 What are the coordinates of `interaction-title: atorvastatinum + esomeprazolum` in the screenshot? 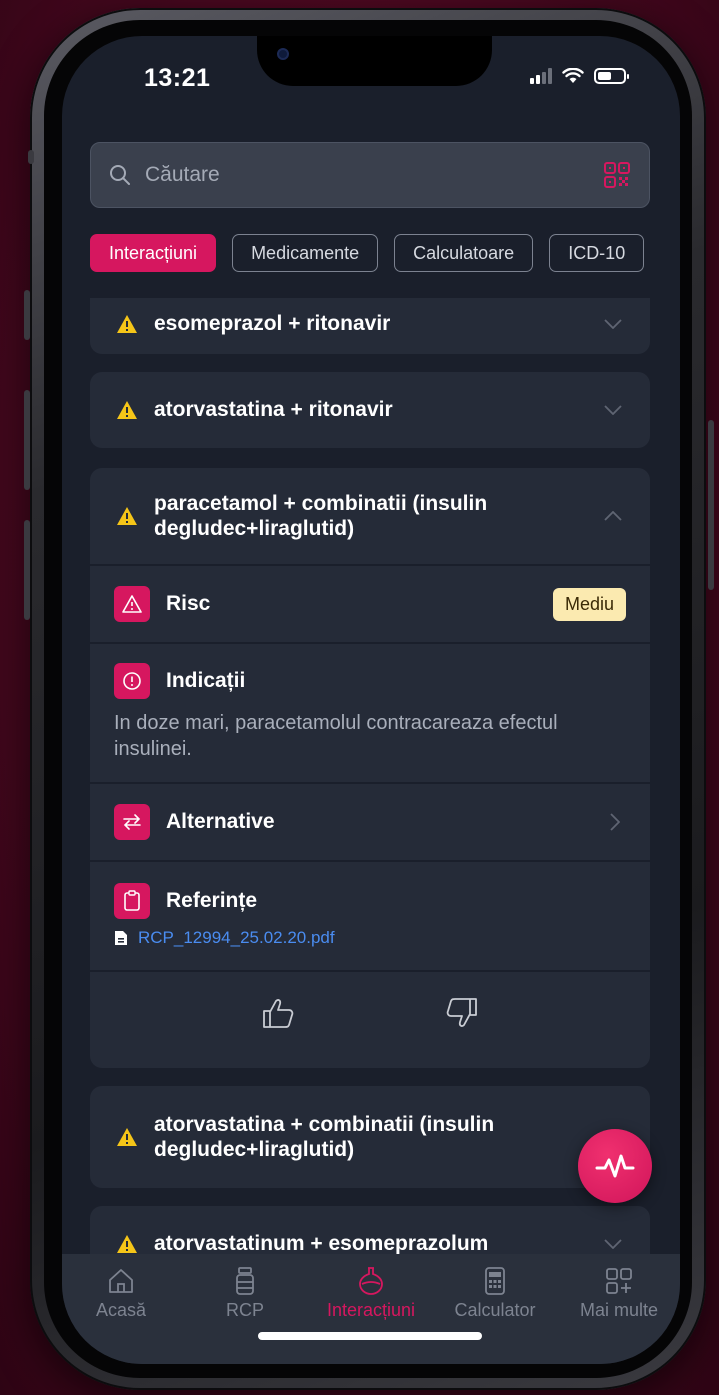 It's located at (321, 1243).